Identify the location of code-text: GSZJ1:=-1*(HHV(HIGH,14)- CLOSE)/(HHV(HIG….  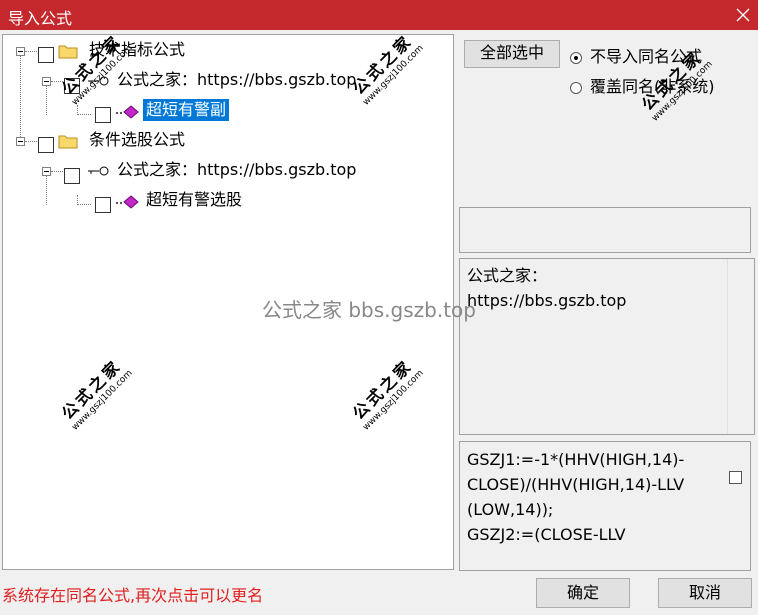
(576, 497).